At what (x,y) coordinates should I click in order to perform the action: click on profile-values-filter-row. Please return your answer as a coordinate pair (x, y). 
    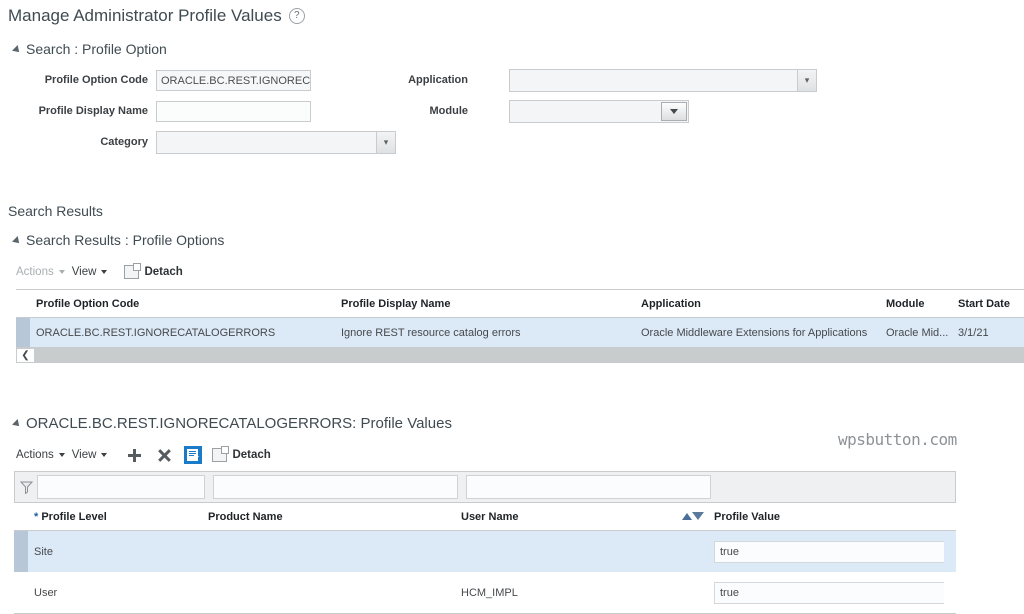
    Looking at the image, I should click on (485, 487).